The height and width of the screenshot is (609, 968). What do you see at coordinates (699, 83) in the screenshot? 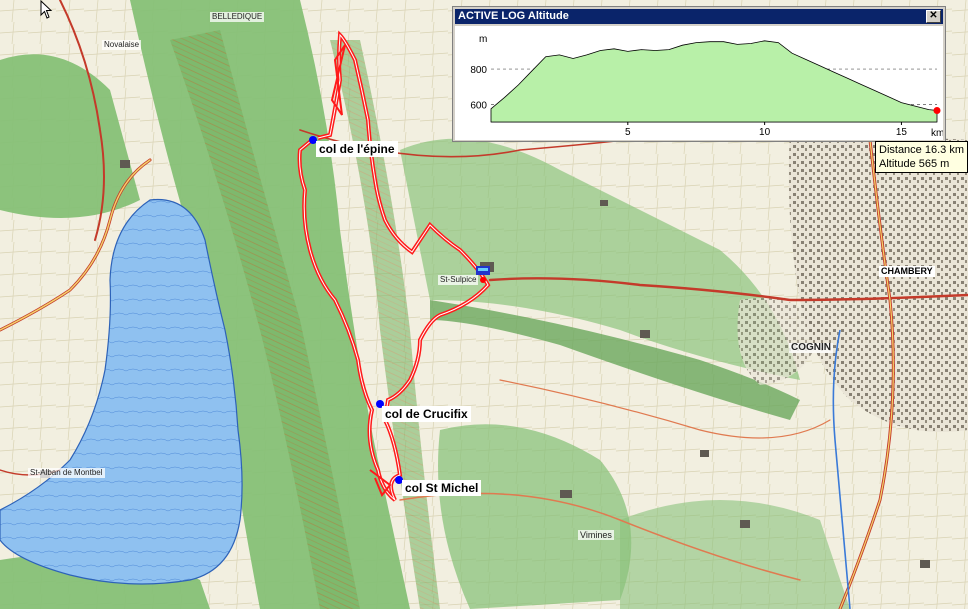
I see `altitude-chart: m km 800 600 5 10 15` at bounding box center [699, 83].